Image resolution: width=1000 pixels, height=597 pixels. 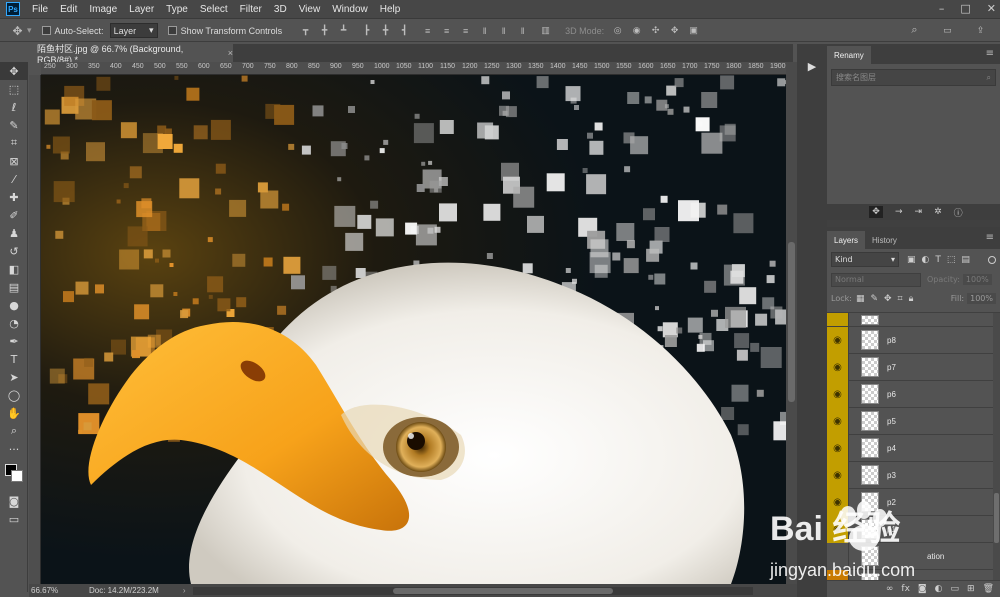 I want to click on clone-stamp-icon: ♟, so click(x=14, y=233).